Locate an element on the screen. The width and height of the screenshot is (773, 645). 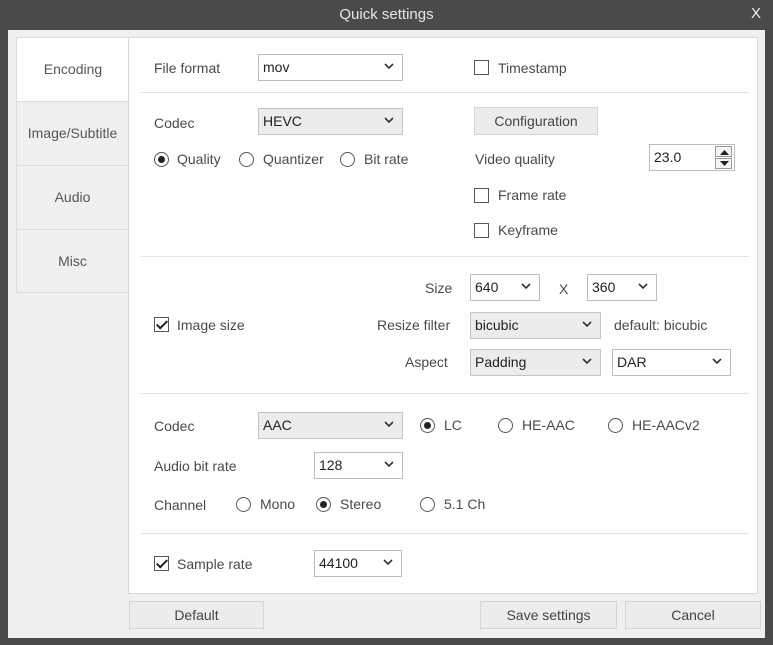
channel-stereo-radio is located at coordinates (323, 504).